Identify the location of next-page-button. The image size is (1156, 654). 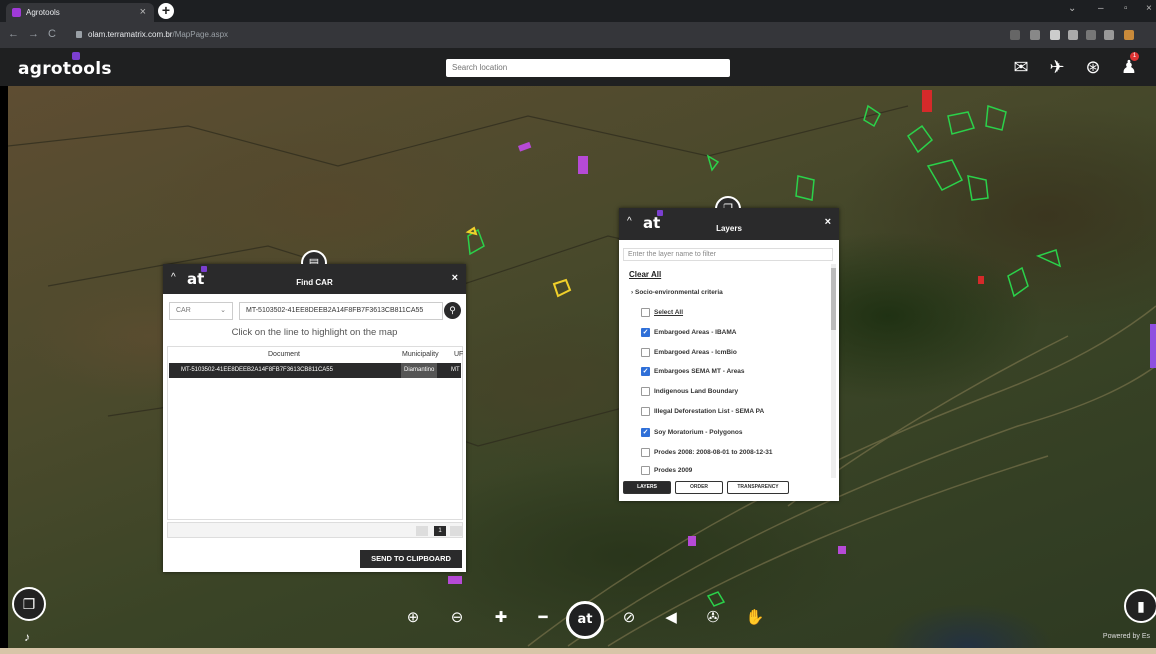
(456, 531).